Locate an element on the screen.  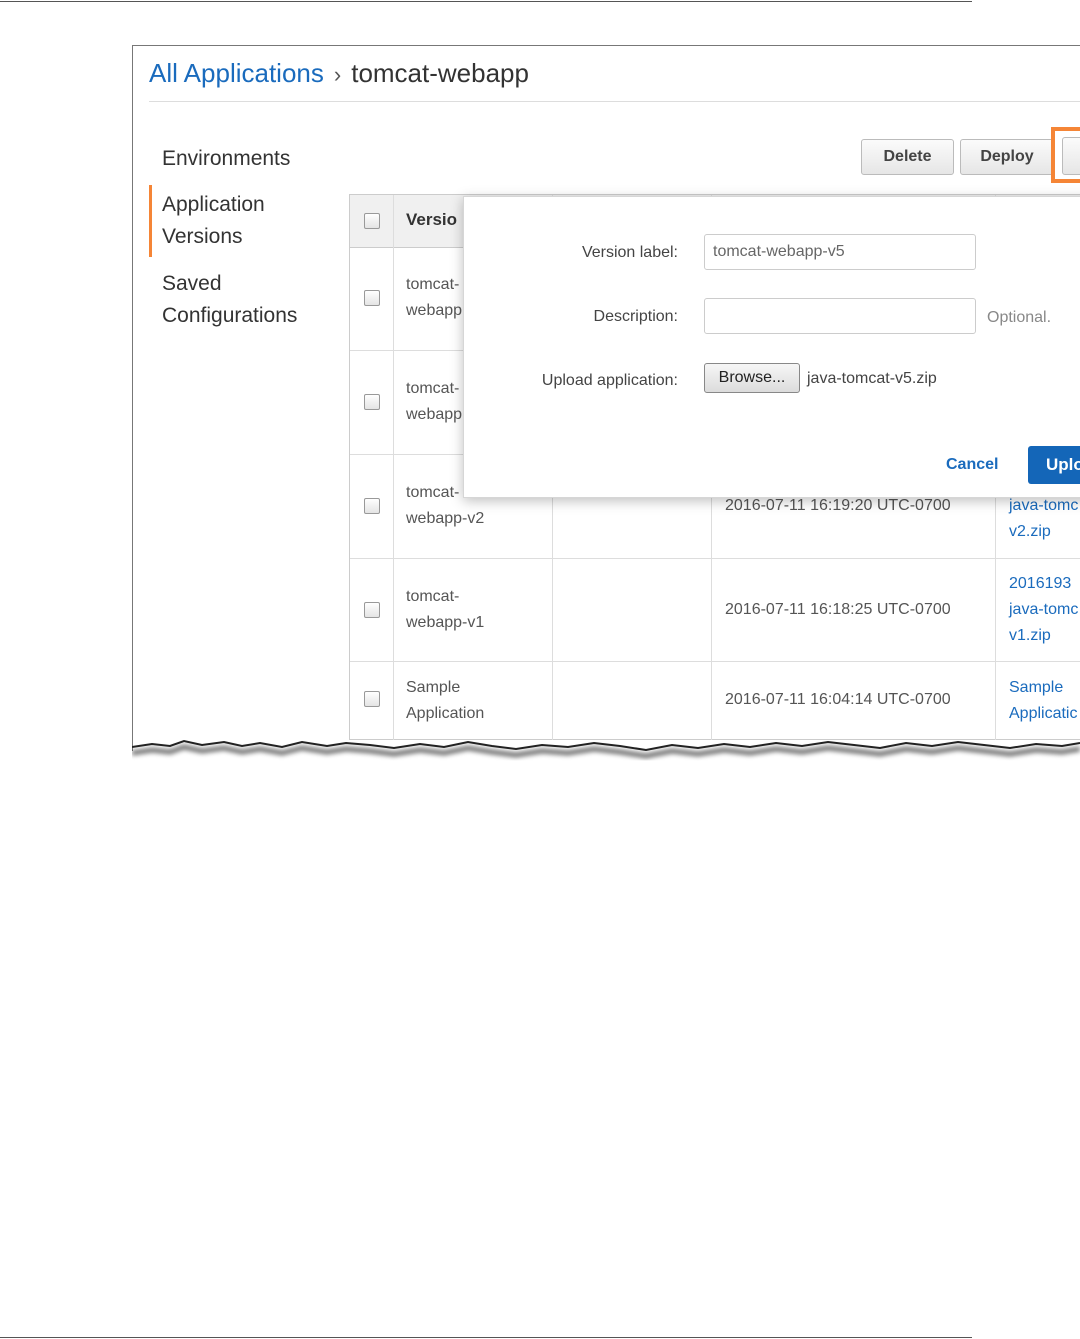
nav-application-versions: Application Versions is located at coordinates (213, 221).